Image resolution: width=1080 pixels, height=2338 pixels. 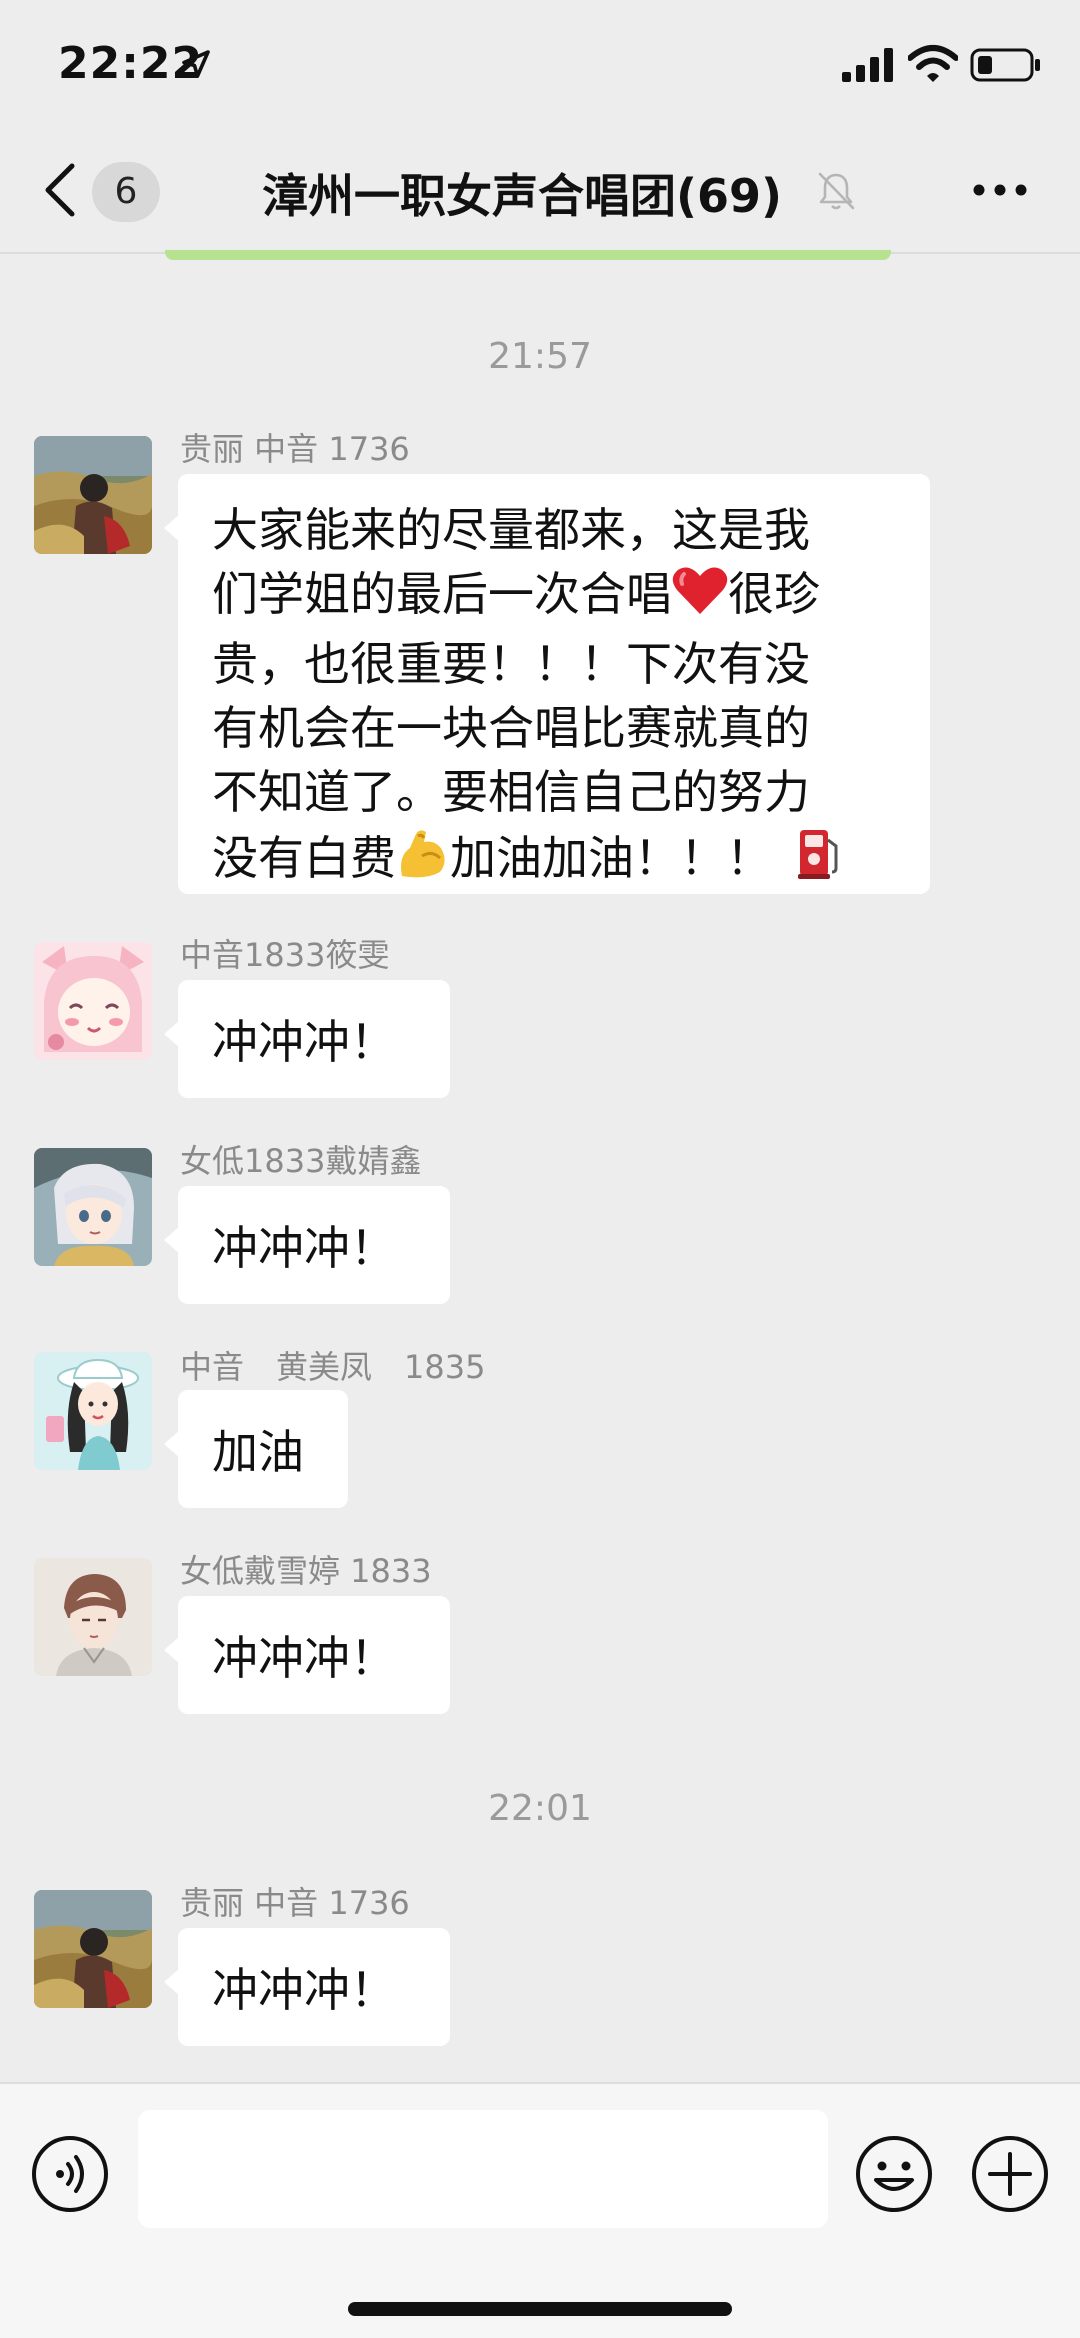 I want to click on more-dots-icon, so click(x=1000, y=190).